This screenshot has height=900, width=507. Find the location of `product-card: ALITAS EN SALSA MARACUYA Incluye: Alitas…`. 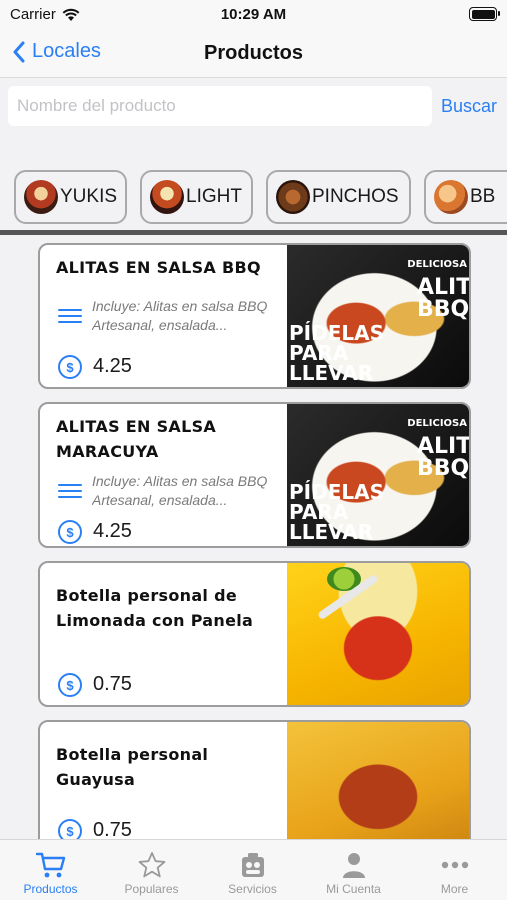

product-card: ALITAS EN SALSA MARACUYA Incluye: Alitas… is located at coordinates (254, 475).